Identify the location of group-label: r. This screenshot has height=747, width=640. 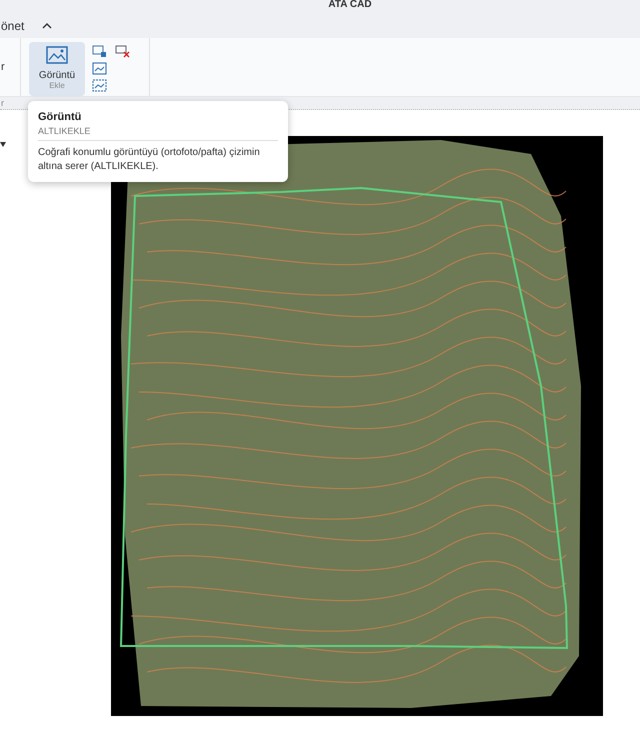
(2, 103).